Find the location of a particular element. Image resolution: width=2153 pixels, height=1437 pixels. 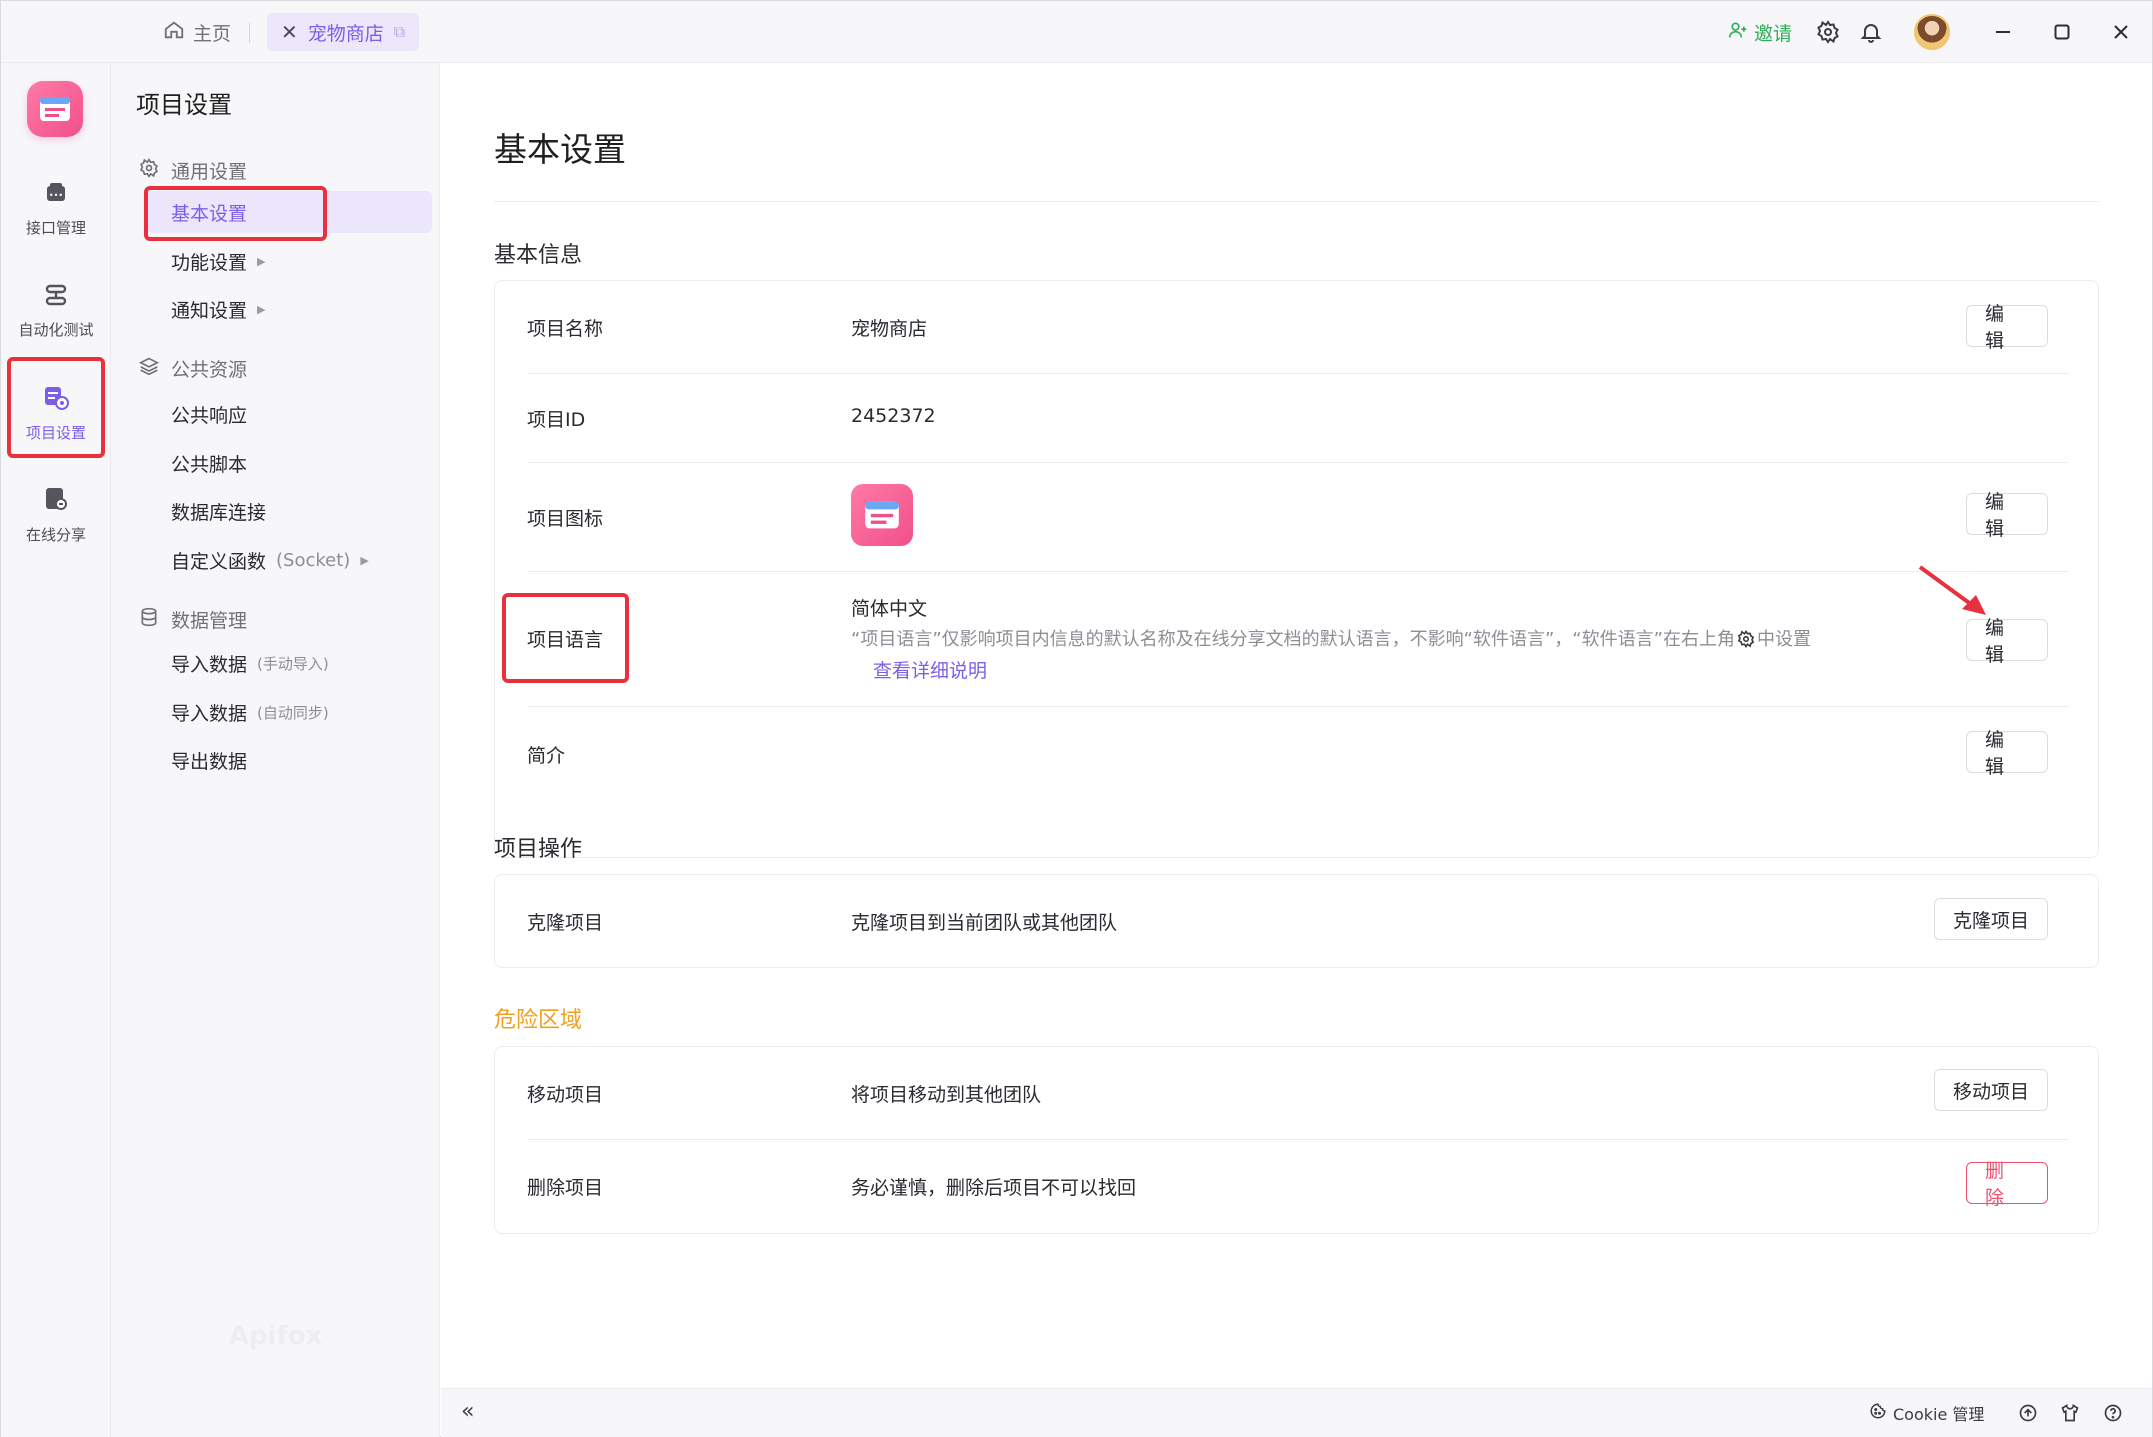

nav-item-import-manual: 导入数据 (手动导入) is located at coordinates (250, 663).